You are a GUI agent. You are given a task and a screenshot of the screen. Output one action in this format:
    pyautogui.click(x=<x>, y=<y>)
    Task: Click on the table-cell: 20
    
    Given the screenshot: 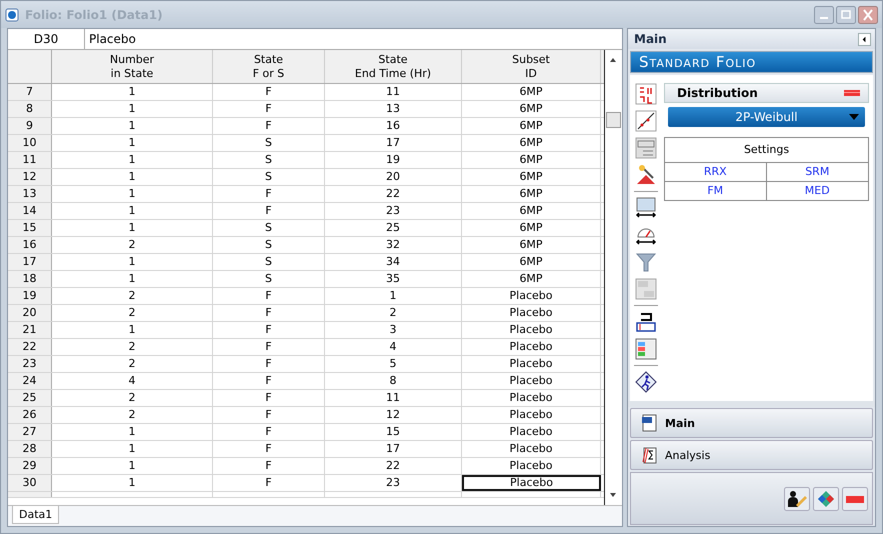 What is the action you would take?
    pyautogui.click(x=393, y=177)
    